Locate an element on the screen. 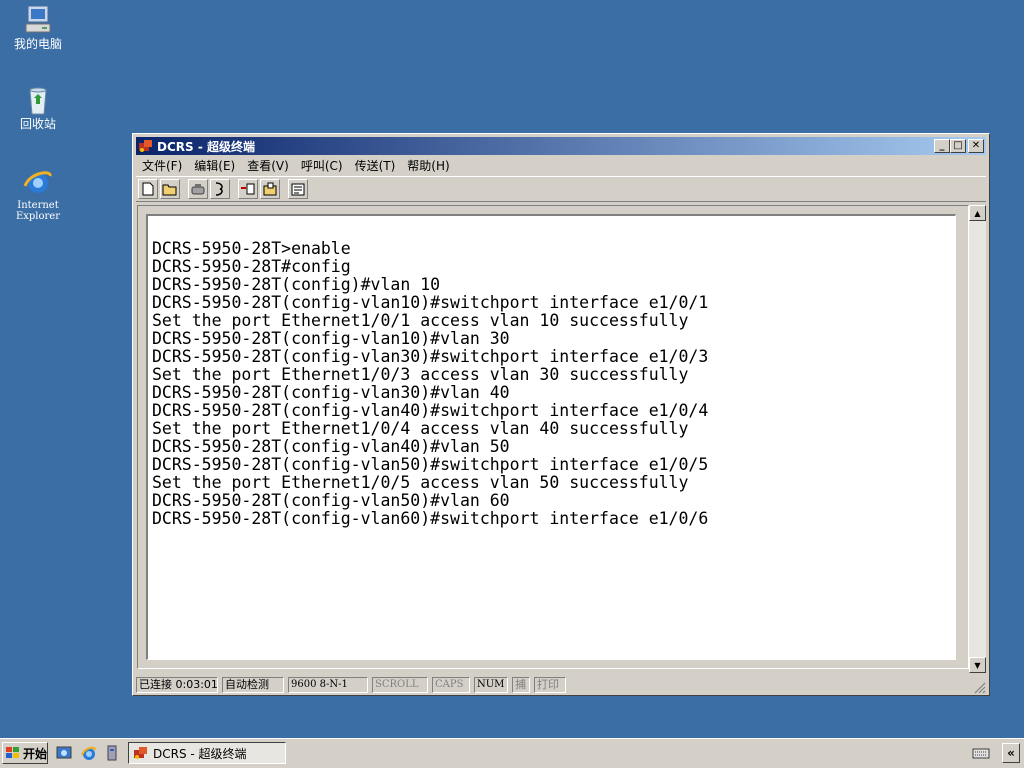 The height and width of the screenshot is (768, 1024). close-button: ✕ is located at coordinates (976, 146).